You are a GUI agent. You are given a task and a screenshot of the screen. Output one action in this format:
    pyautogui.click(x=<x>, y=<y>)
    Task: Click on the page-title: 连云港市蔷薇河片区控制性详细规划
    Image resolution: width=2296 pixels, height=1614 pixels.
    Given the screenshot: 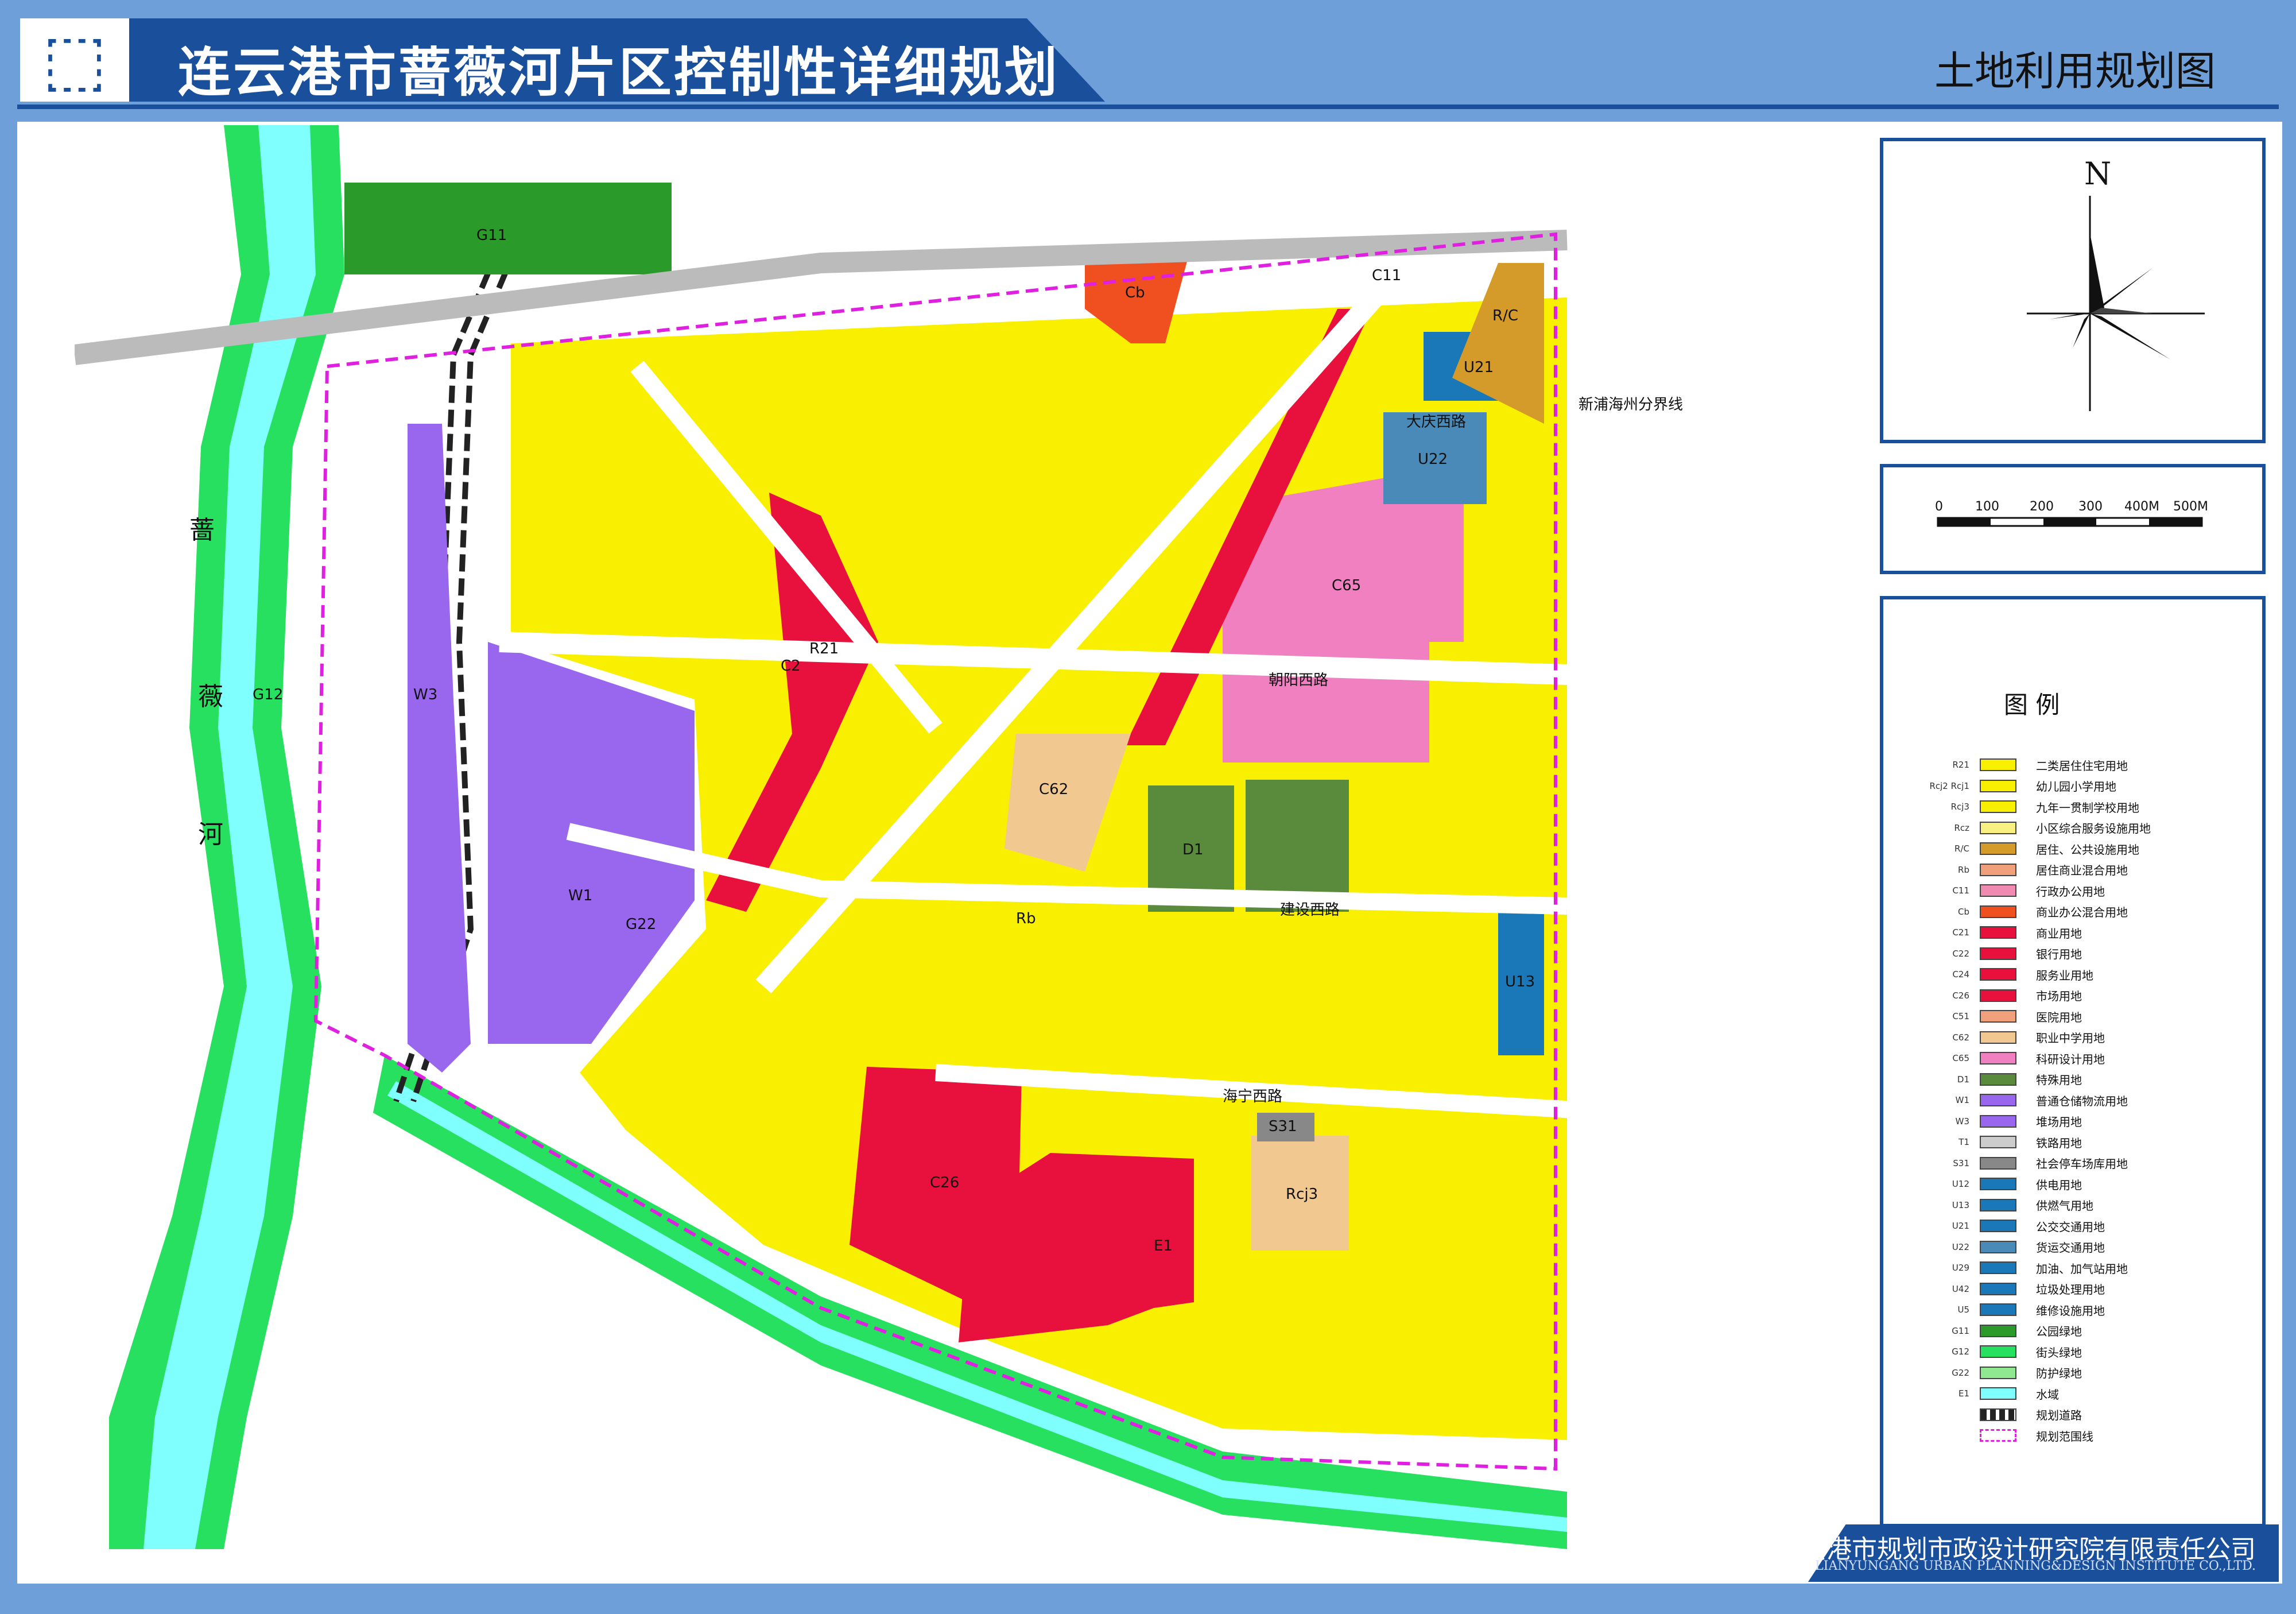 What is the action you would take?
    pyautogui.click(x=619, y=72)
    